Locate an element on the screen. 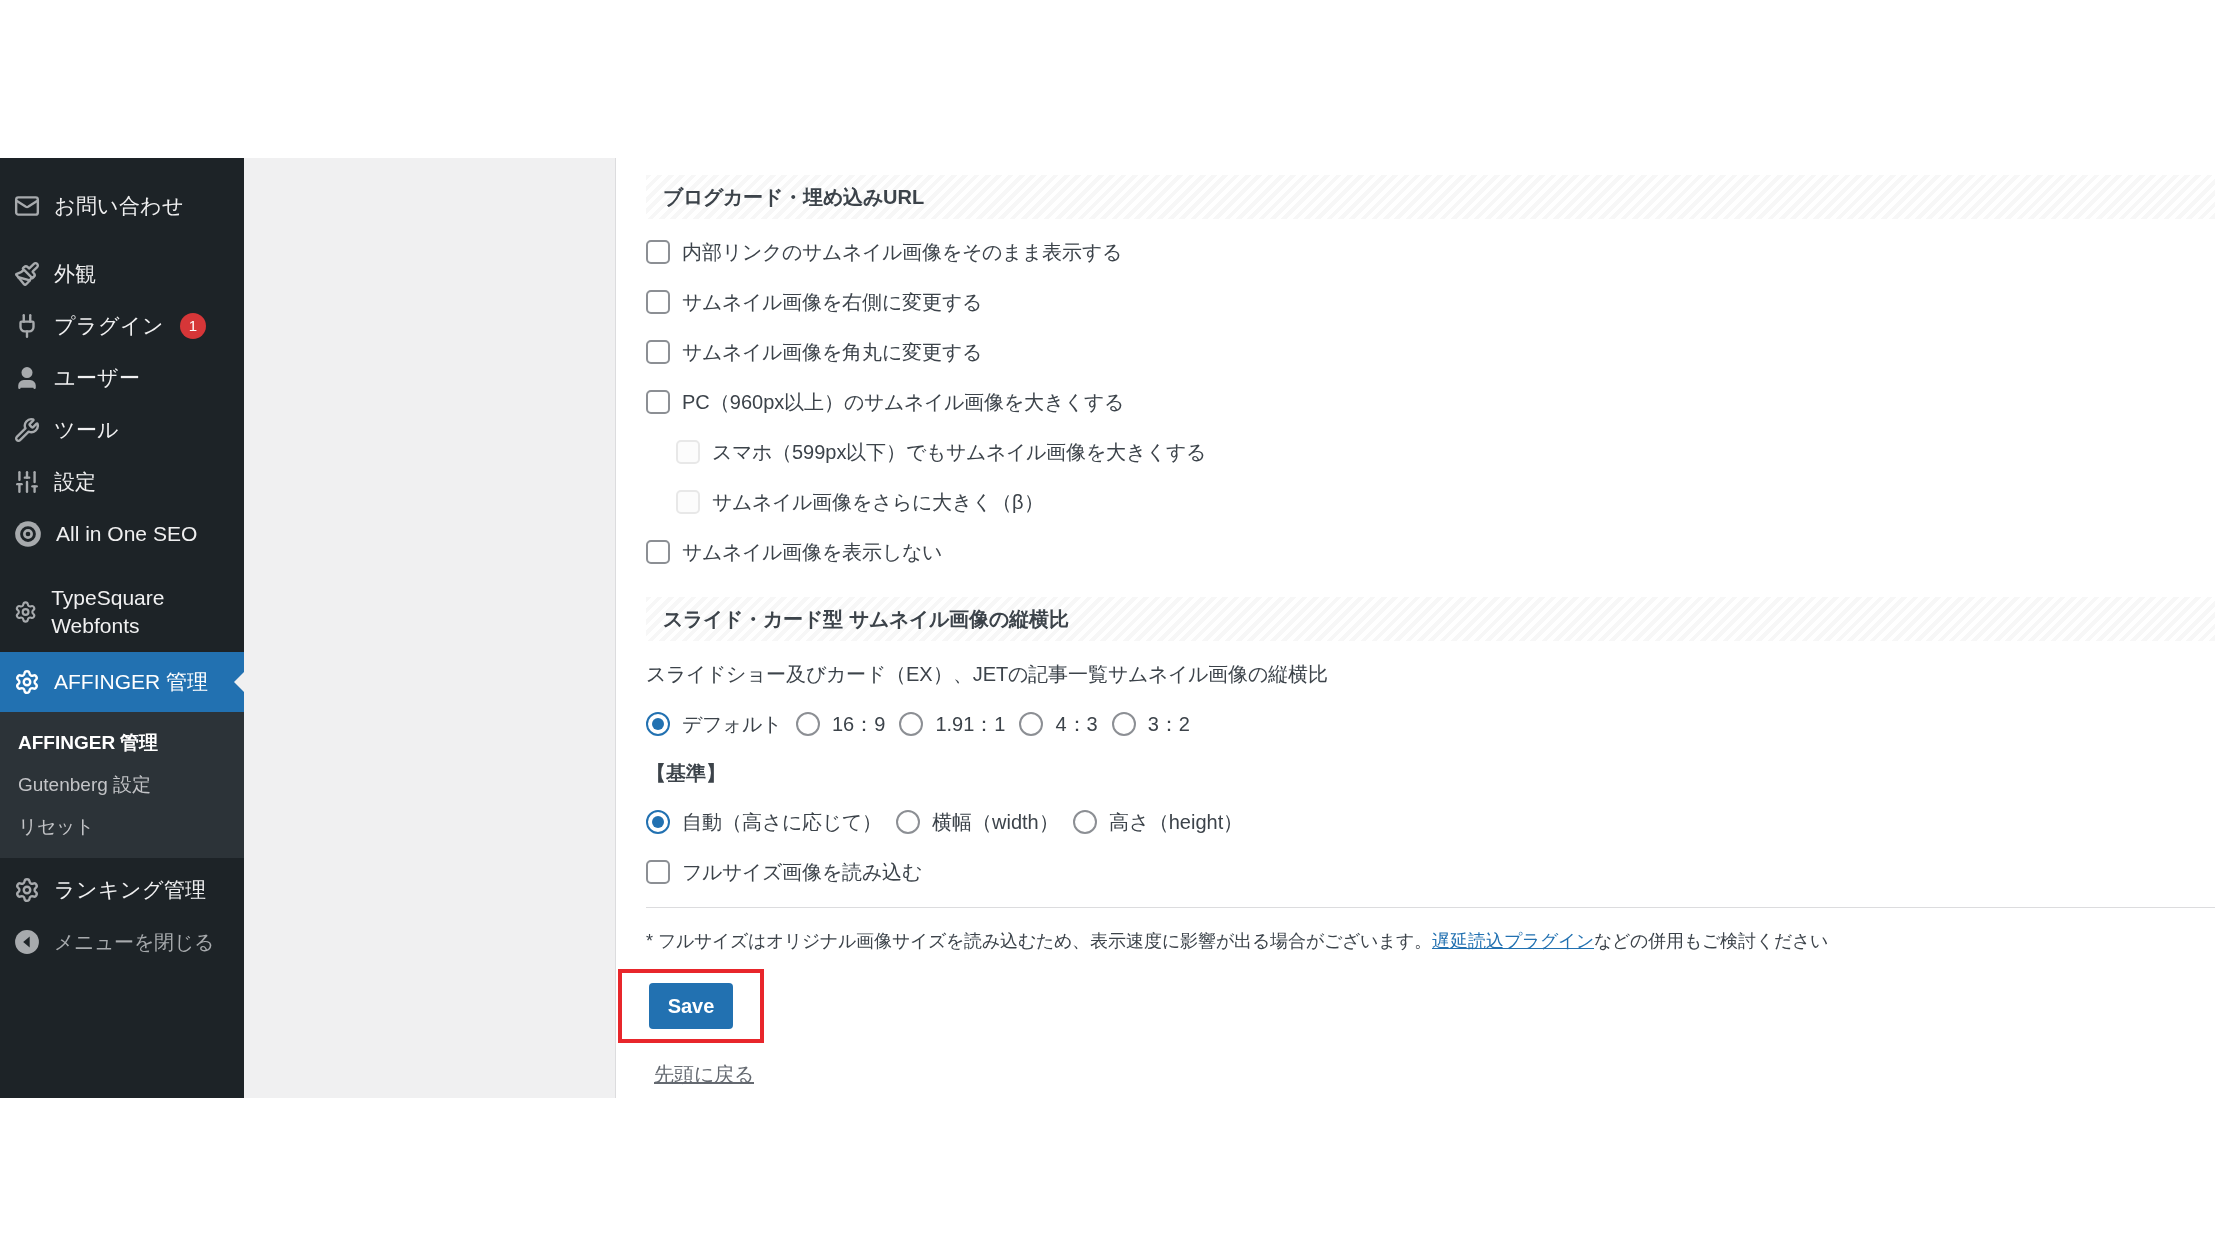 This screenshot has width=2240, height=1260. sidebar-item: お問い合わせ is located at coordinates (122, 206).